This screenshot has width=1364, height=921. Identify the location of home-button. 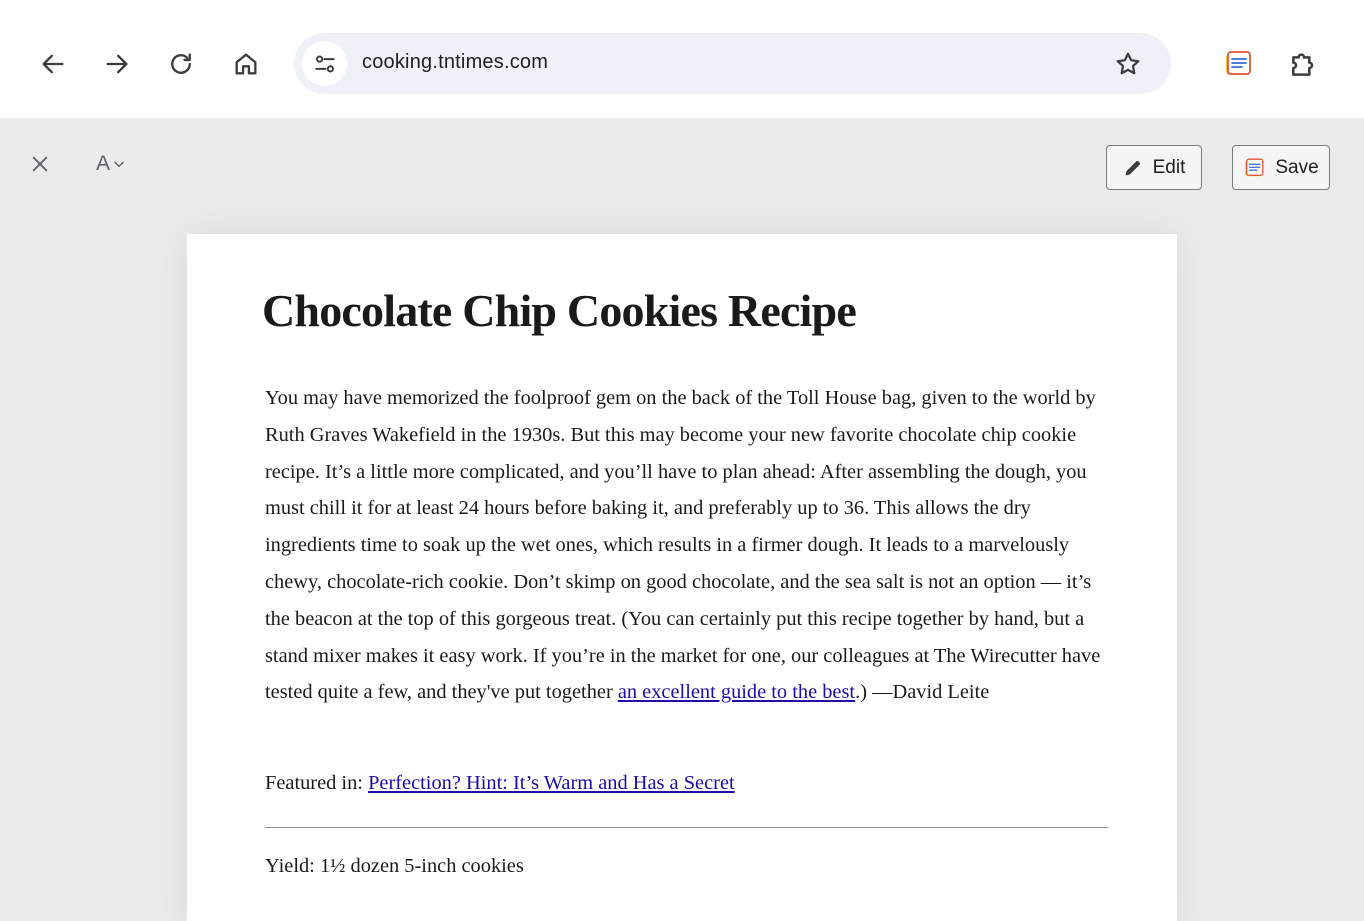
(246, 64).